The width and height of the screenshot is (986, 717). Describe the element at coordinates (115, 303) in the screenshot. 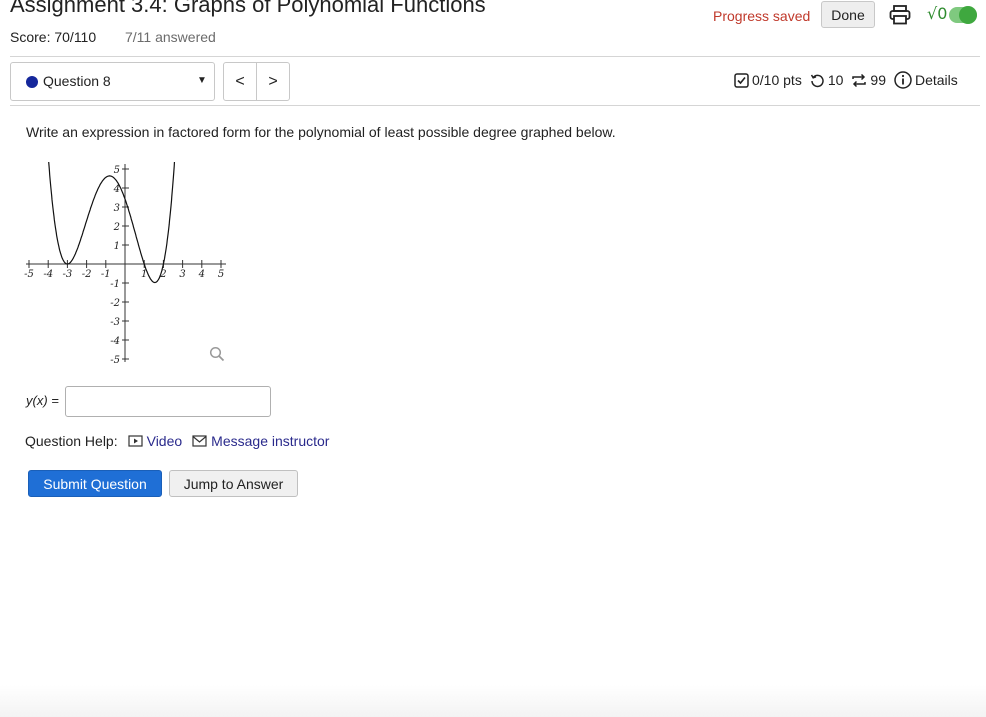

I see `y-tick-label: -2` at that location.